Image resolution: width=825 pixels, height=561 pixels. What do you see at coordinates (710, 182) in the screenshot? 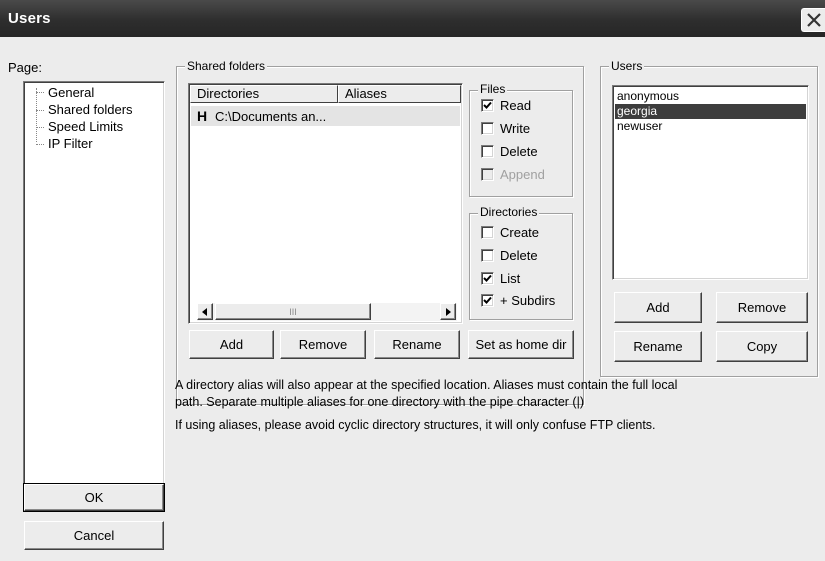
I see `users-list: anonymous georgia newuser` at bounding box center [710, 182].